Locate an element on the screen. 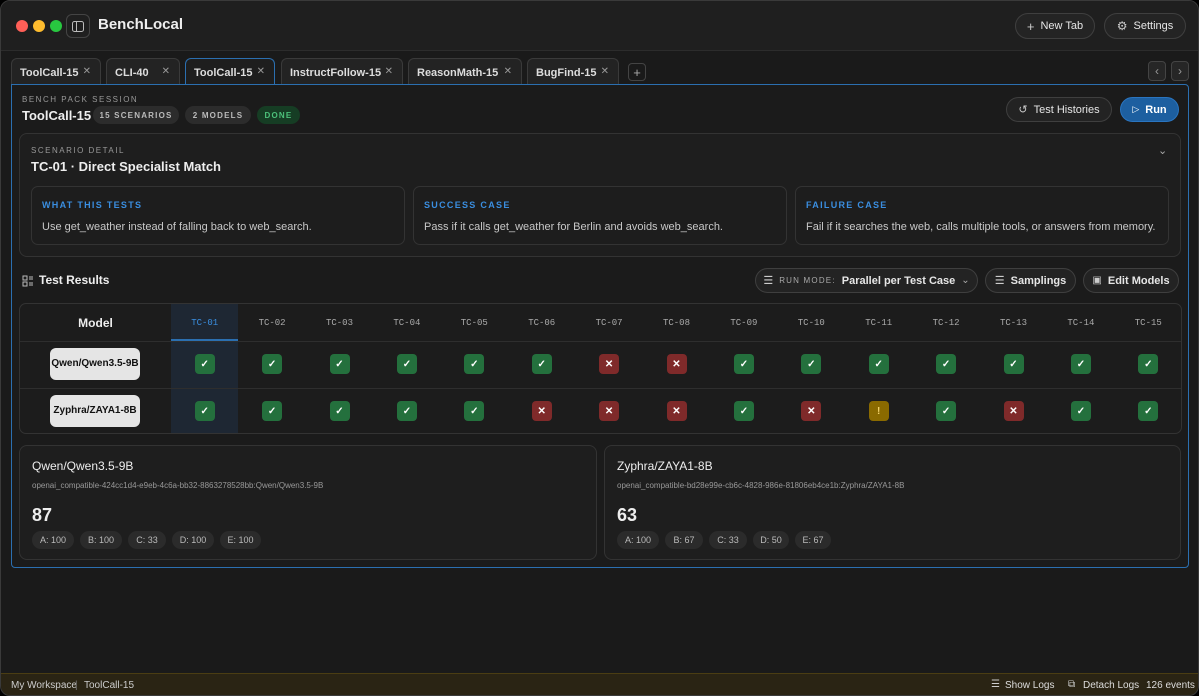 The image size is (1199, 696). test-histories-label: Test Histories is located at coordinates (1066, 109).